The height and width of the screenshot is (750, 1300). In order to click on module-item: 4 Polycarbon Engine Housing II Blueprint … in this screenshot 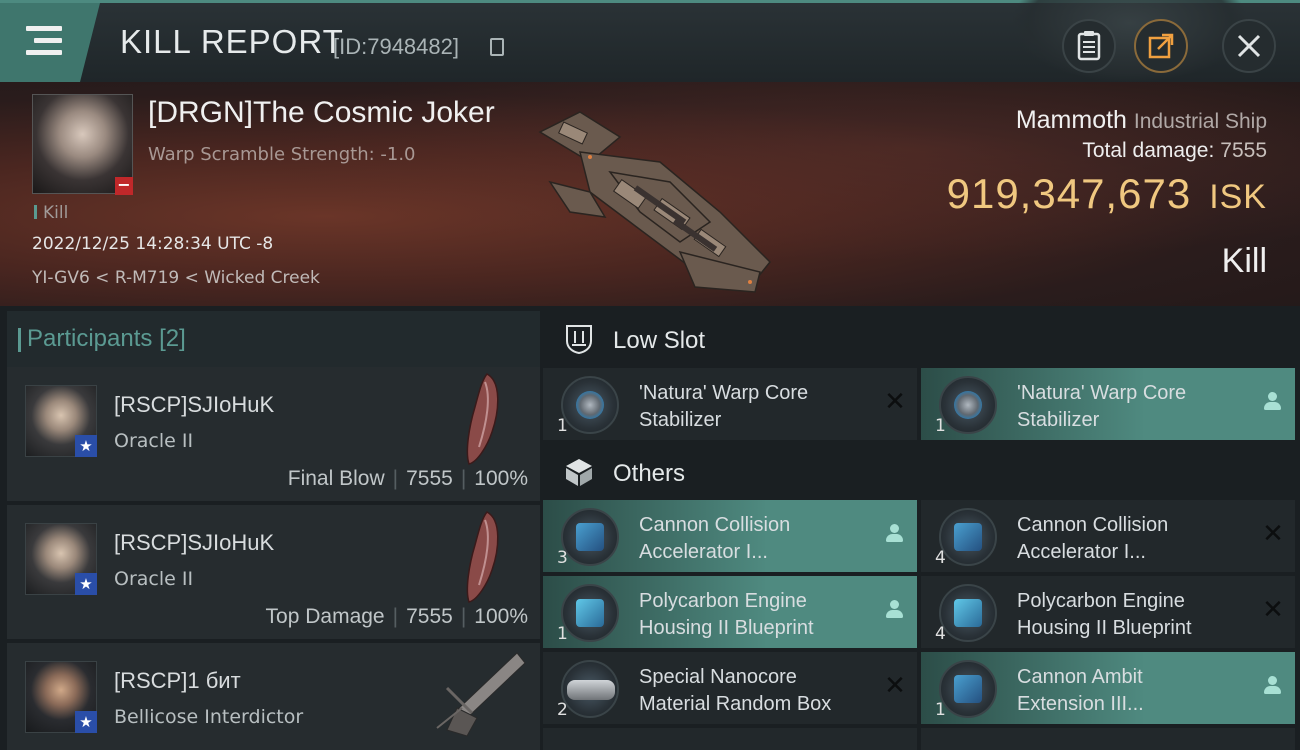, I will do `click(1108, 612)`.